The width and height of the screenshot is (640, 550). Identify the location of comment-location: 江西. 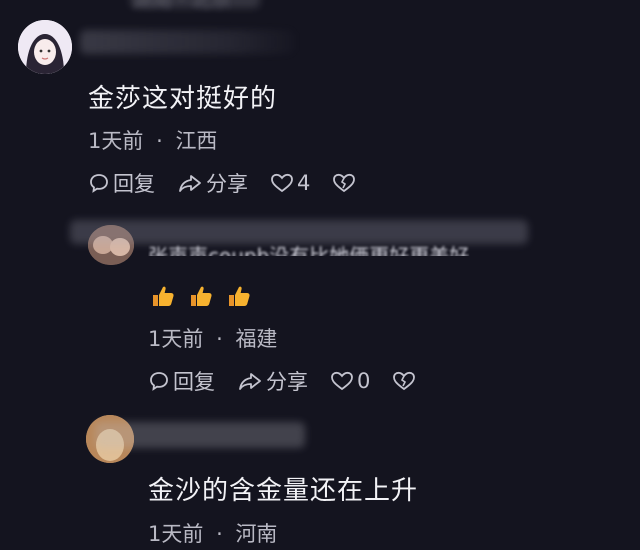
(196, 141).